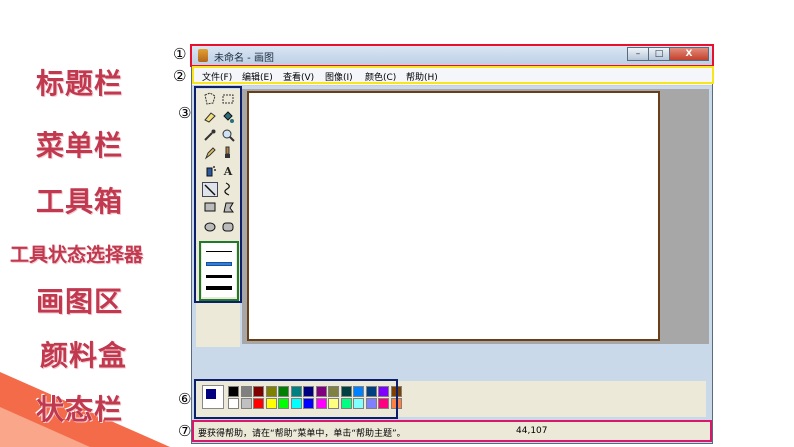 The height and width of the screenshot is (447, 794). What do you see at coordinates (452, 431) in the screenshot?
I see `highlight-status-bar` at bounding box center [452, 431].